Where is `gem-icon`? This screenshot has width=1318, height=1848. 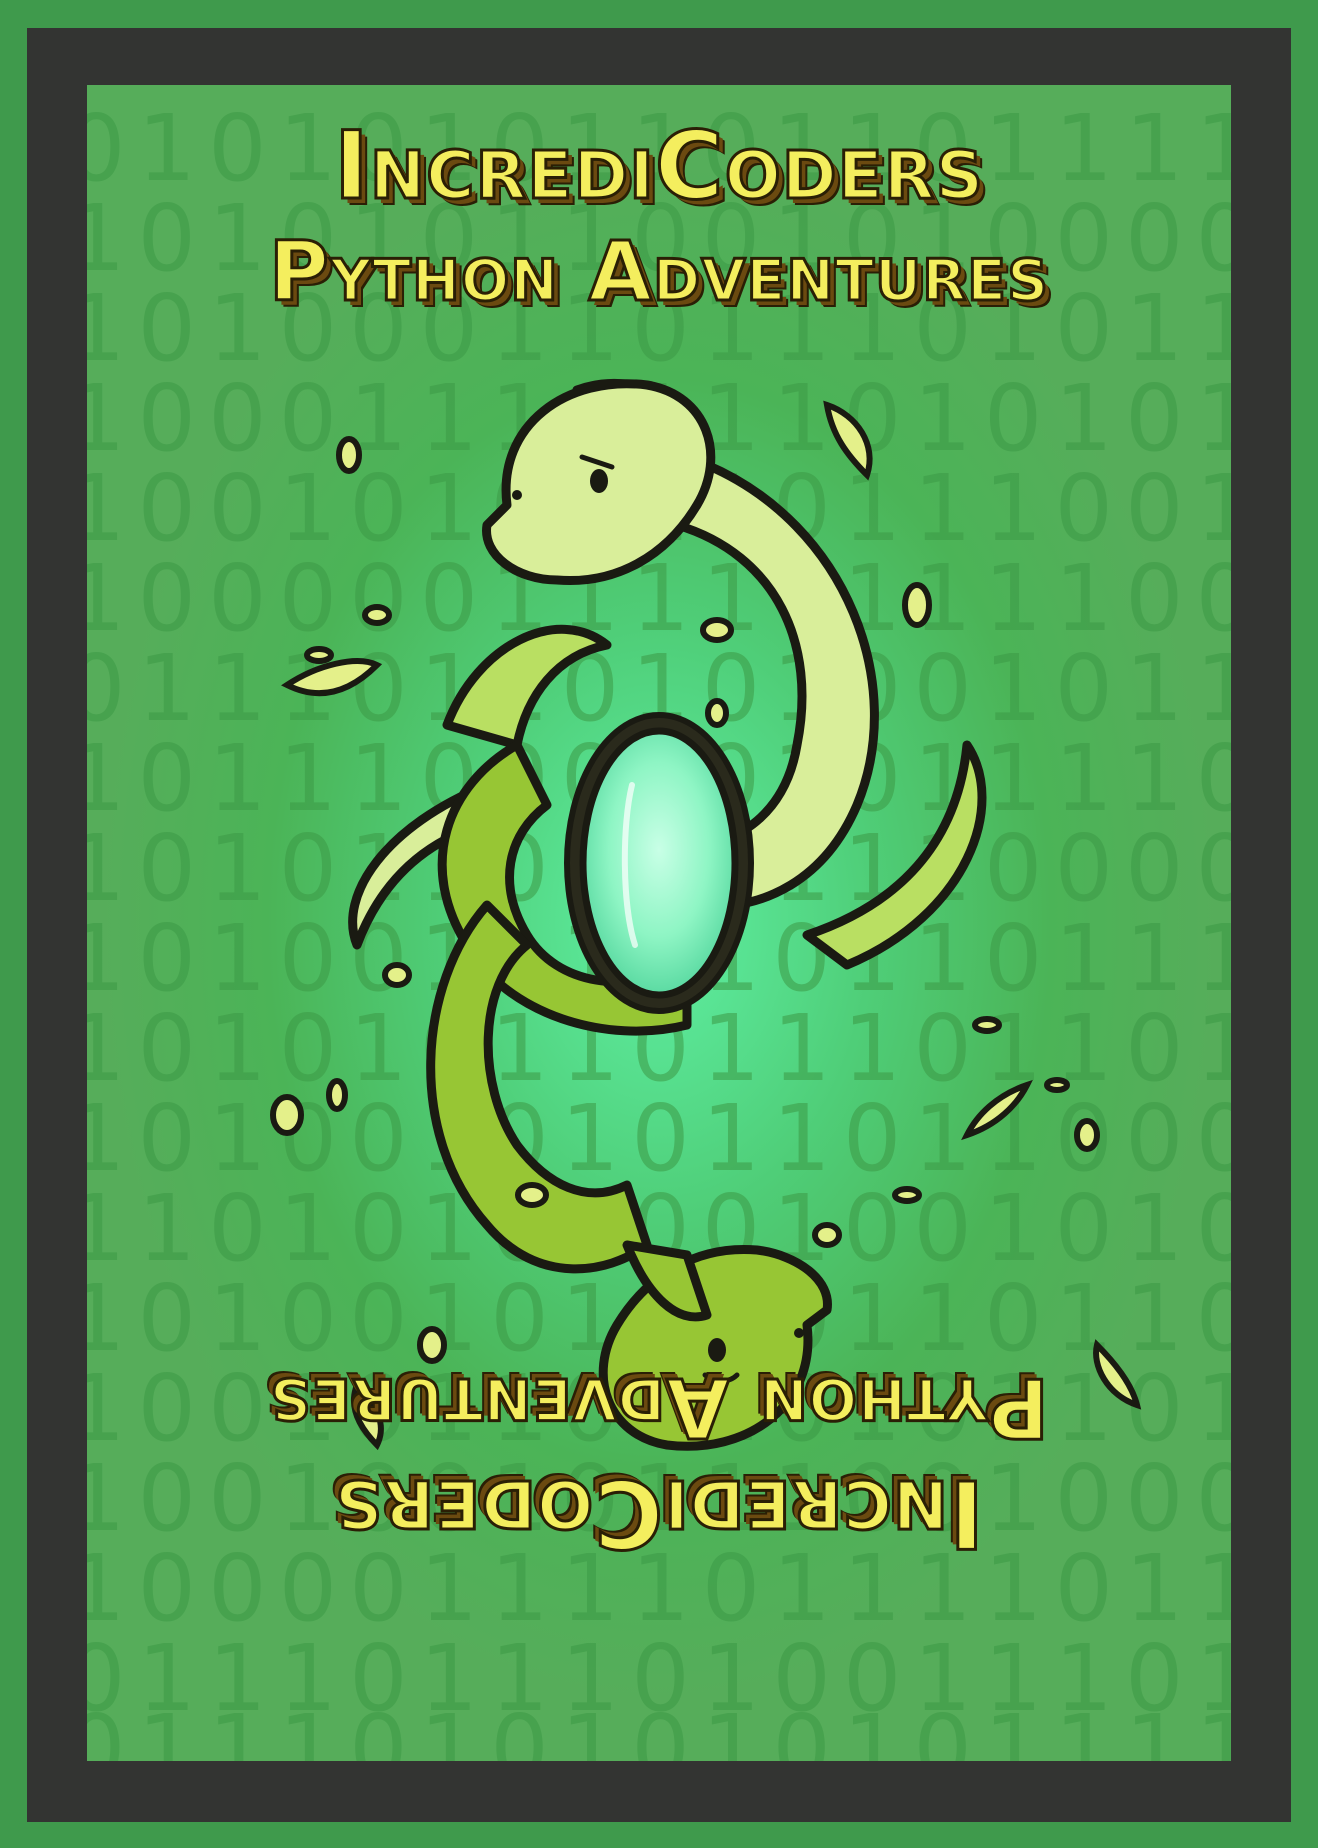 gem-icon is located at coordinates (659, 863).